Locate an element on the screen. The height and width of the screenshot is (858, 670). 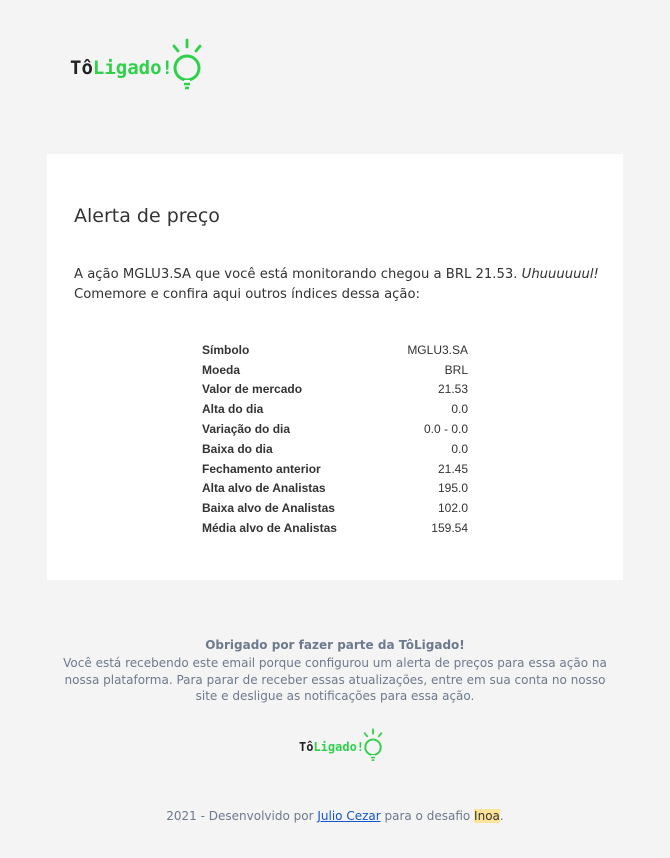
table-row: Valor de mercado 21.53 is located at coordinates (335, 390).